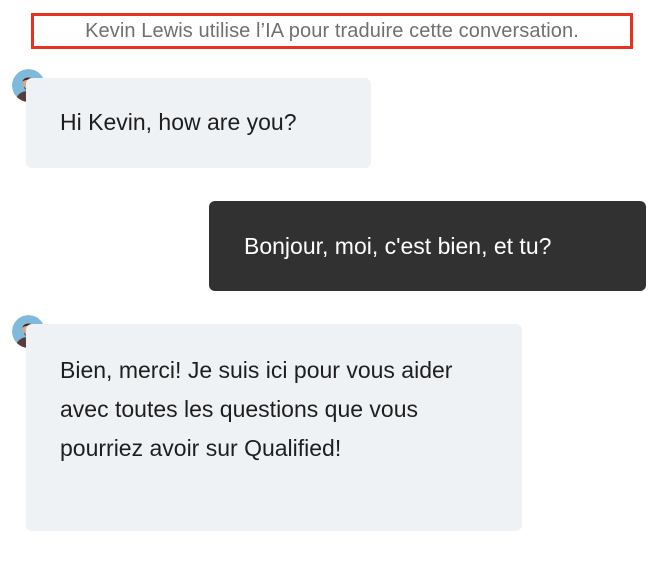 The height and width of the screenshot is (562, 658). What do you see at coordinates (178, 122) in the screenshot?
I see `message-text: Hi Kevin, how are you?` at bounding box center [178, 122].